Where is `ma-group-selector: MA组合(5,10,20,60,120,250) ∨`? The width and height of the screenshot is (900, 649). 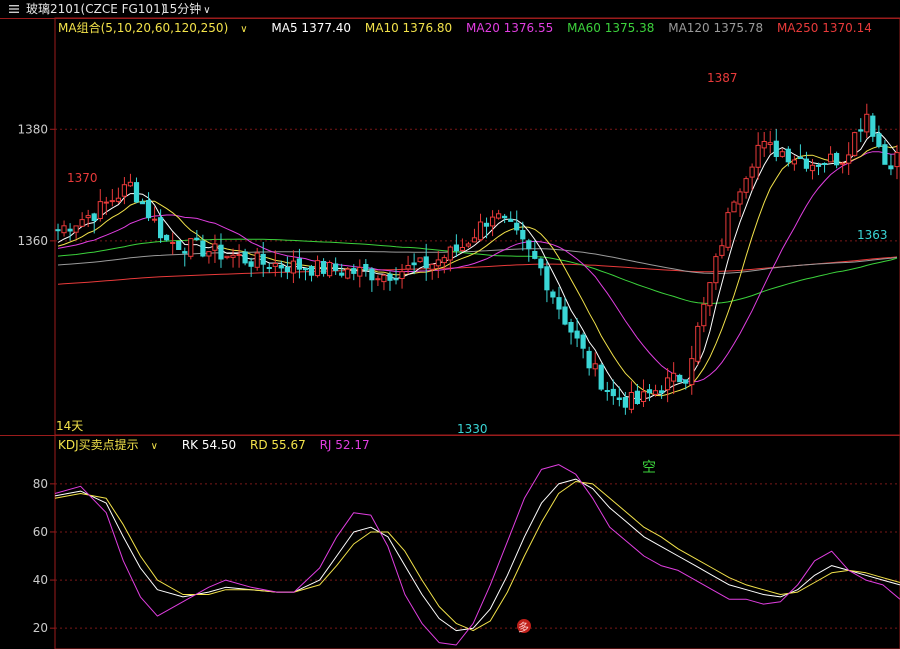
ma-group-selector: MA组合(5,10,20,60,120,250) ∨ is located at coordinates (158, 28).